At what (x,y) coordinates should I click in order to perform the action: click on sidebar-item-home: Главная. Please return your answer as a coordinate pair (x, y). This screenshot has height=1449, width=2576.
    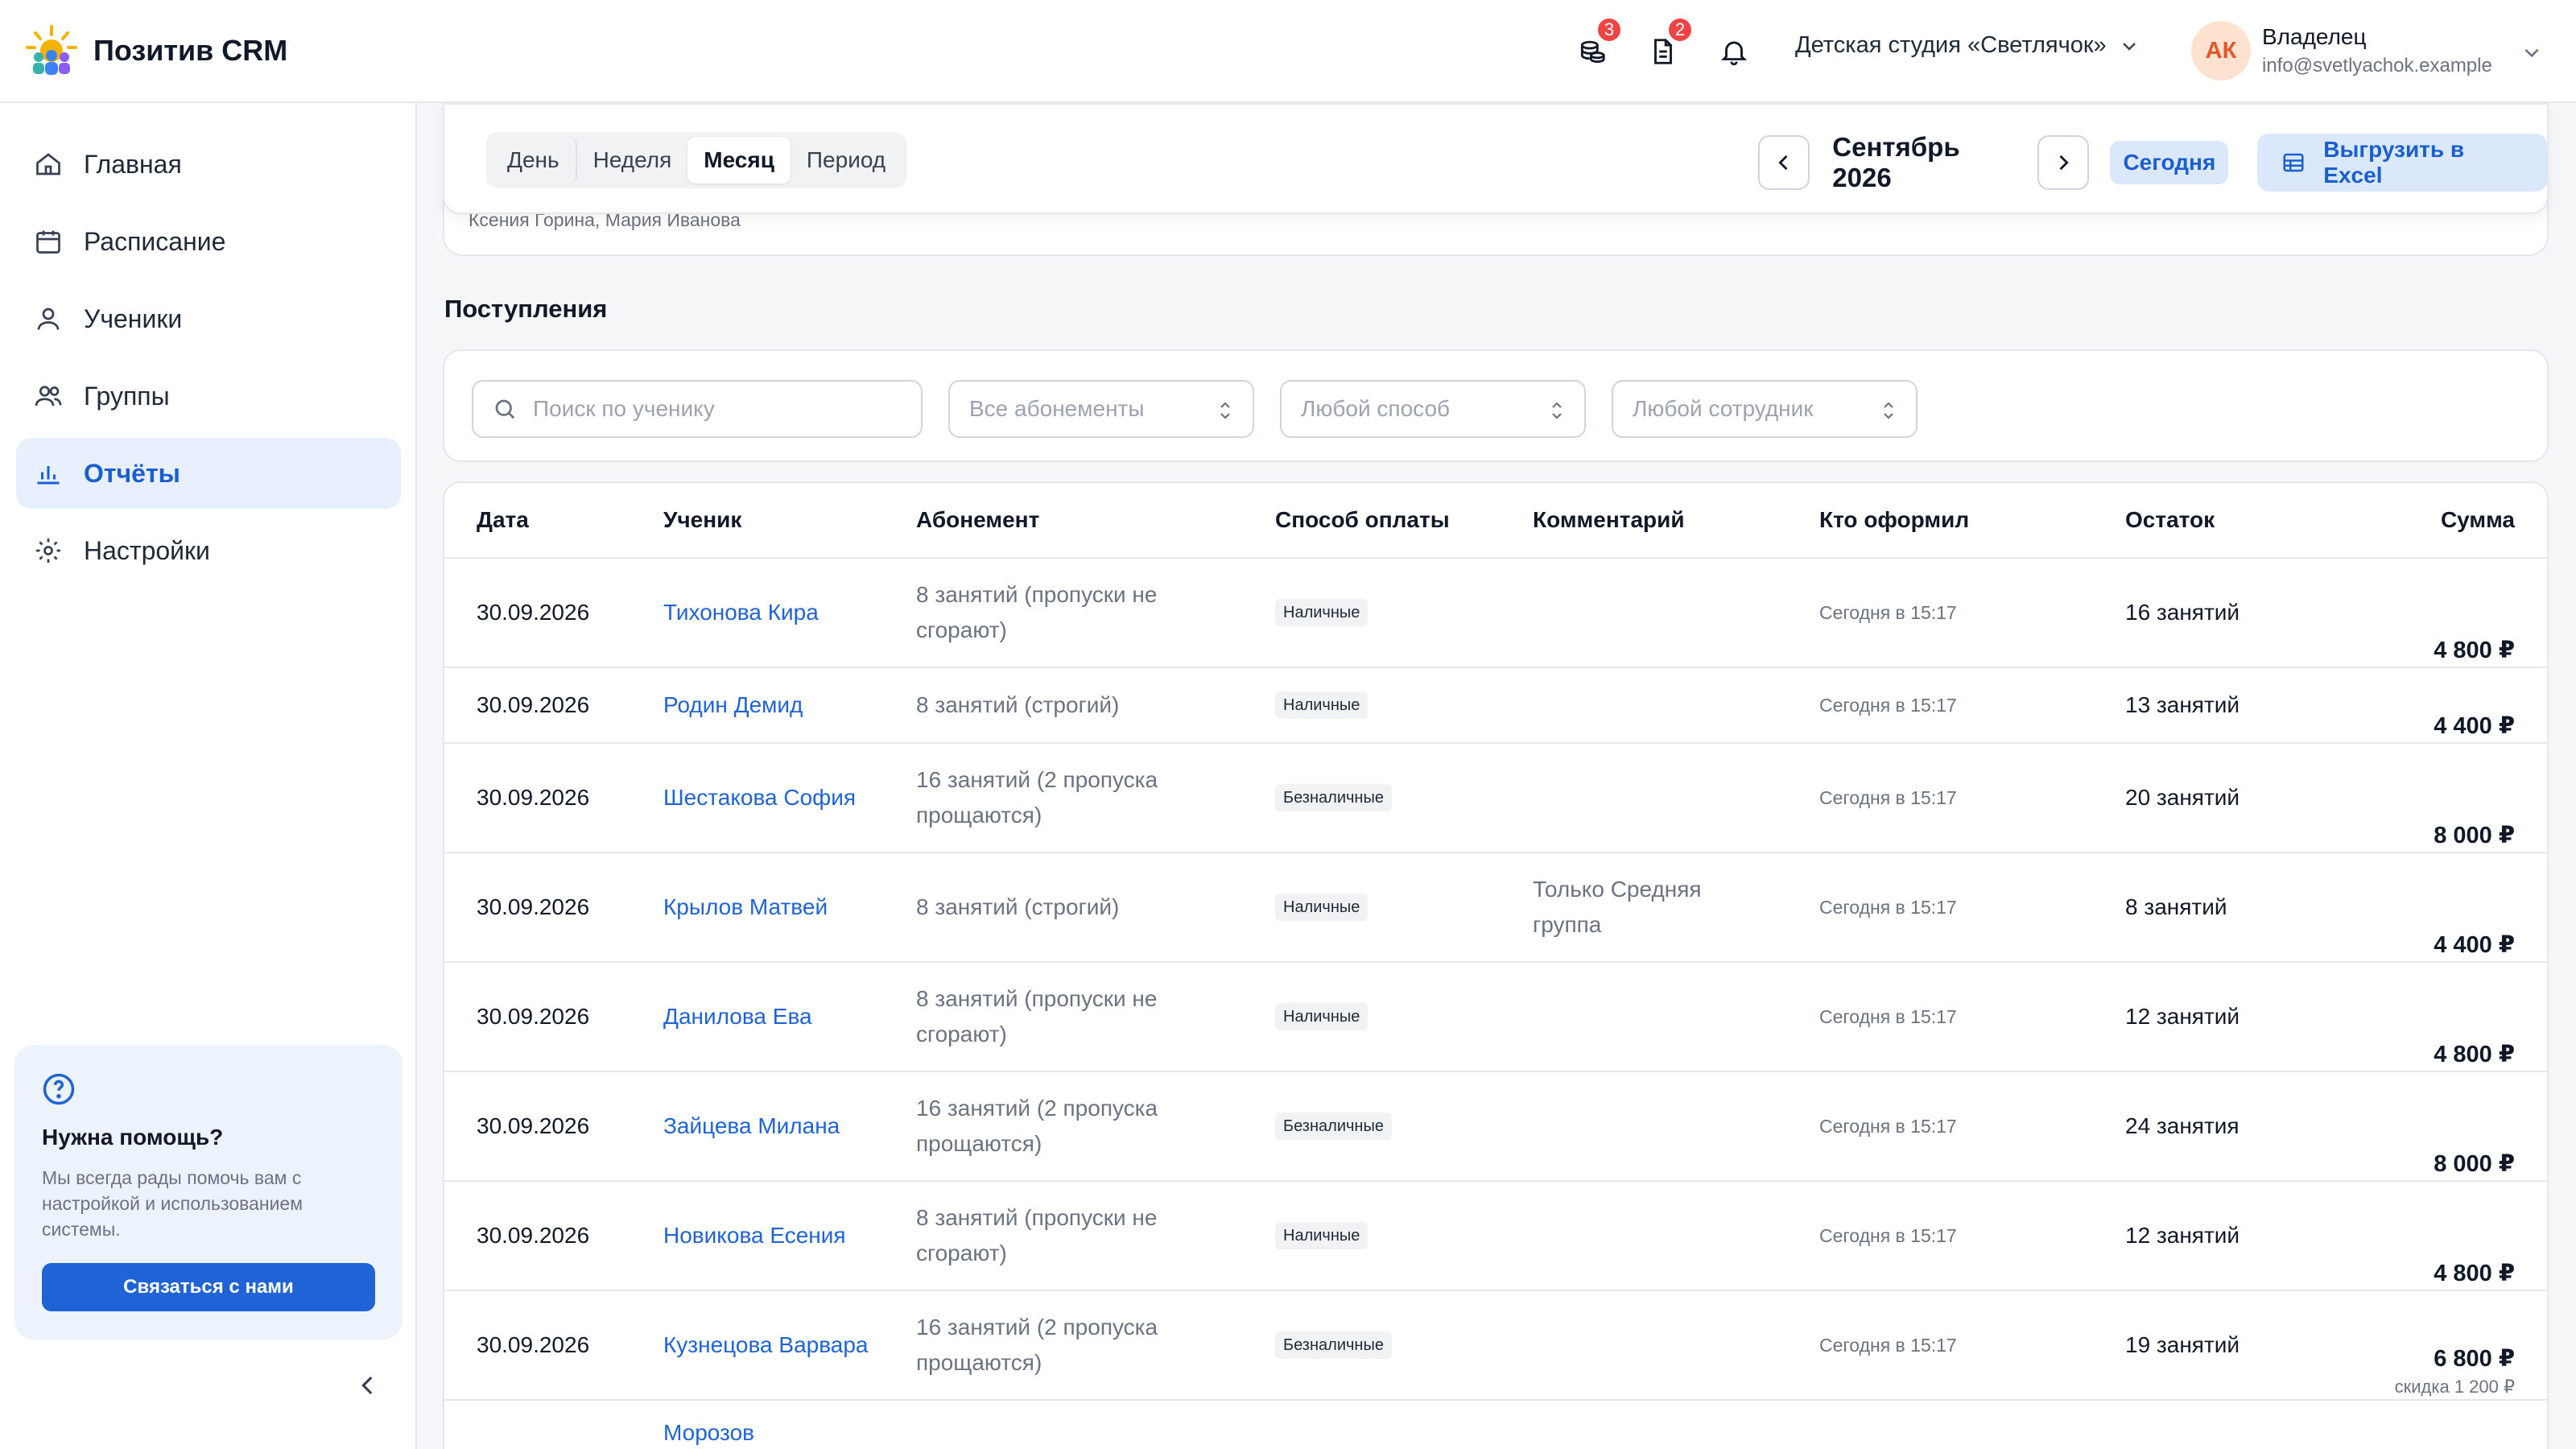
    Looking at the image, I should click on (208, 164).